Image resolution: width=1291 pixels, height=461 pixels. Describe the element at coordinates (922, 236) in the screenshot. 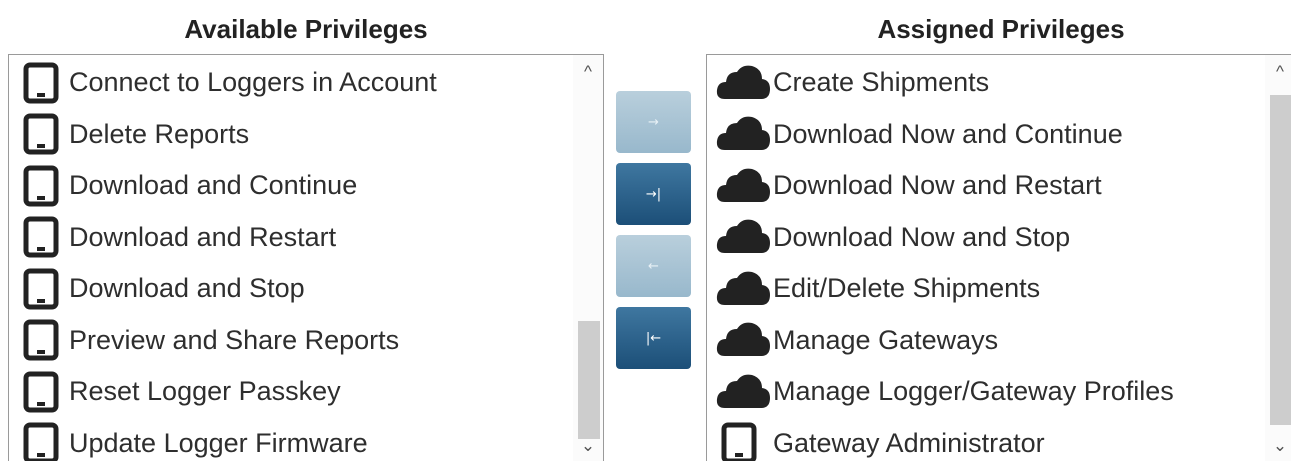

I see `list-item-label: Download Now and Stop` at that location.